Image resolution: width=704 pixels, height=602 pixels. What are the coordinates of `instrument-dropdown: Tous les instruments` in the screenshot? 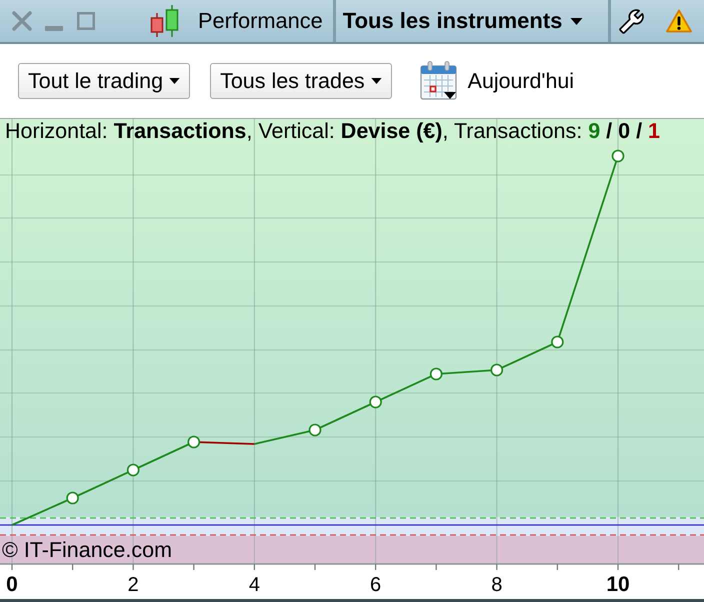 It's located at (471, 21).